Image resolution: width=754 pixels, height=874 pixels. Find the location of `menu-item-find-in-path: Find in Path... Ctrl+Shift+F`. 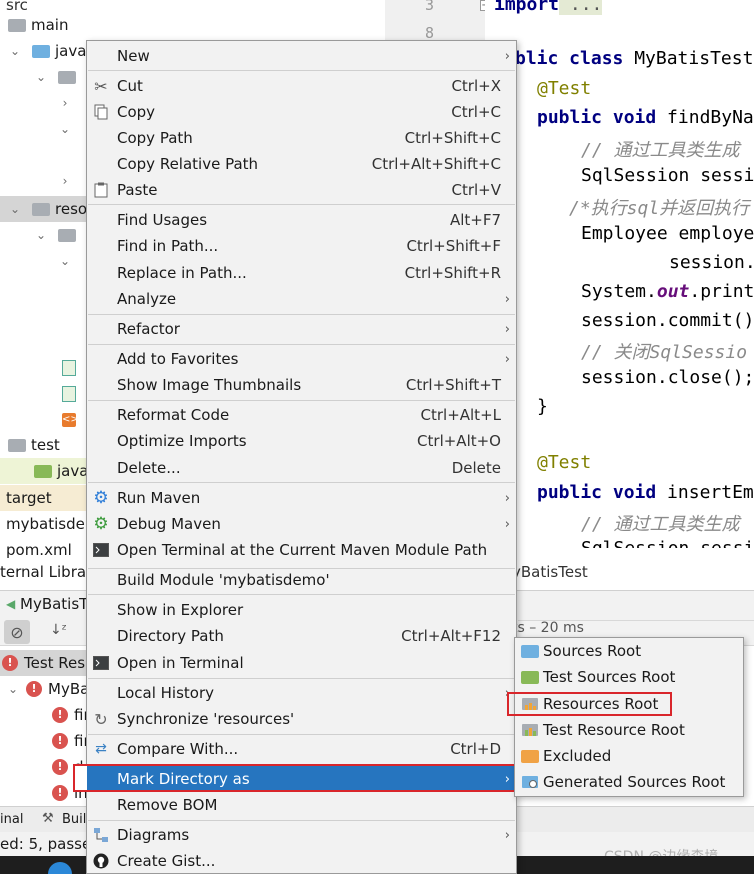

menu-item-find-in-path: Find in Path... Ctrl+Shift+F is located at coordinates (301, 246).